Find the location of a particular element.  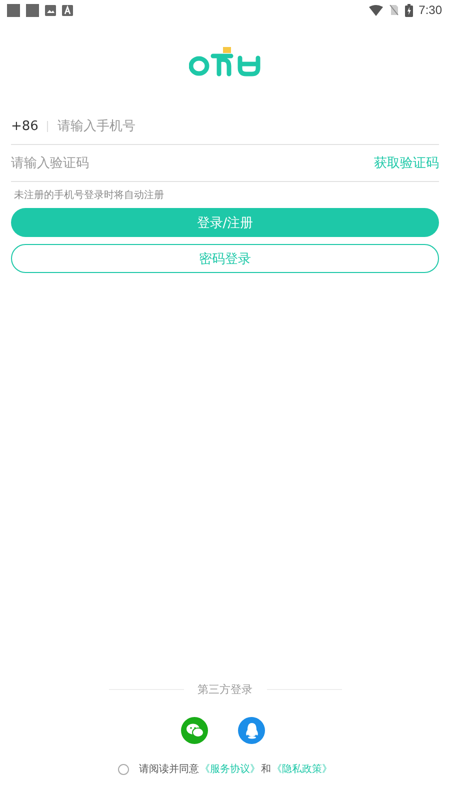

agreement-link: 《服务协议》 is located at coordinates (230, 769).